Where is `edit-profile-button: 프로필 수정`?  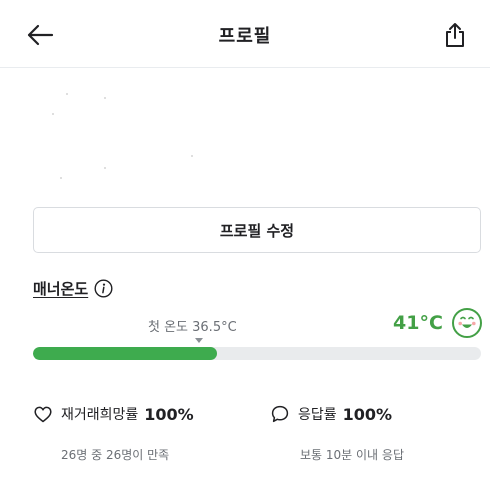
edit-profile-button: 프로필 수정 is located at coordinates (257, 230).